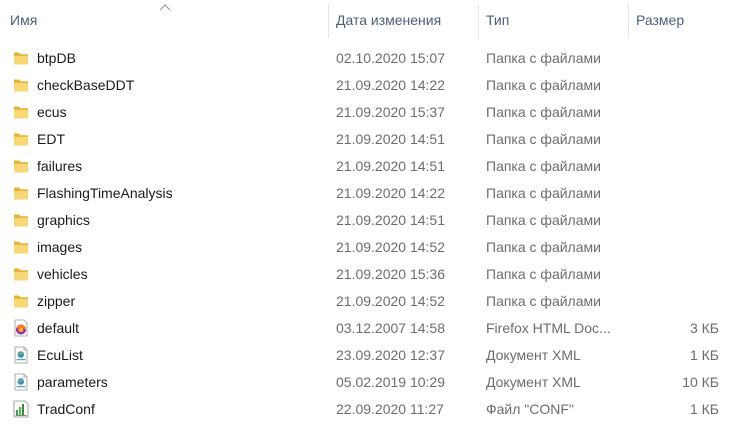 The height and width of the screenshot is (433, 749). I want to click on file-name: EcuList, so click(60, 355).